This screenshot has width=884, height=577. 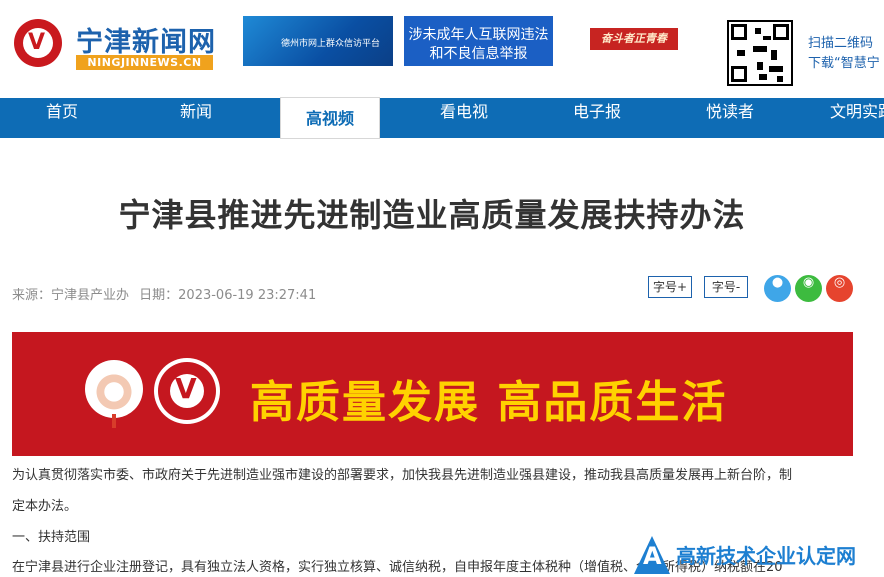 What do you see at coordinates (478, 35) in the screenshot?
I see `report-banner-line1: 涉未成年人互联网违法` at bounding box center [478, 35].